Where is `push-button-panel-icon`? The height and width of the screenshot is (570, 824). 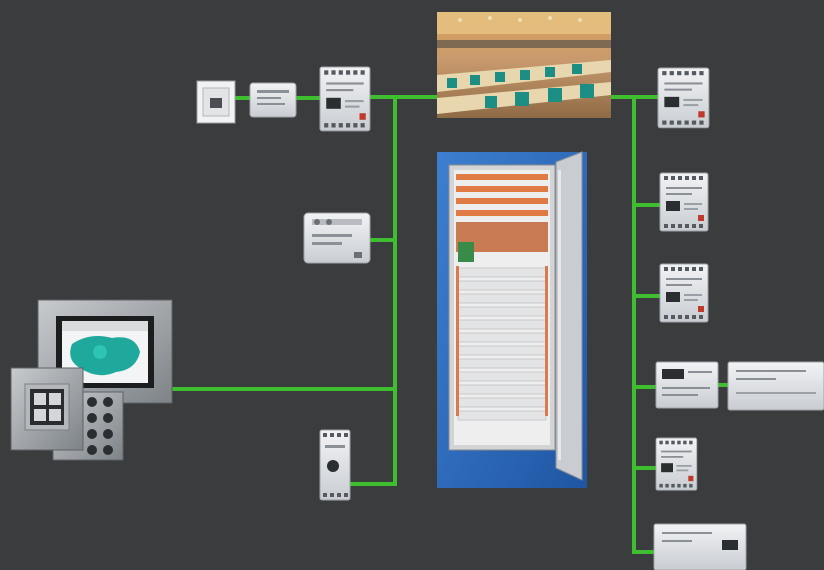
push-button-panel-icon is located at coordinates (47, 409).